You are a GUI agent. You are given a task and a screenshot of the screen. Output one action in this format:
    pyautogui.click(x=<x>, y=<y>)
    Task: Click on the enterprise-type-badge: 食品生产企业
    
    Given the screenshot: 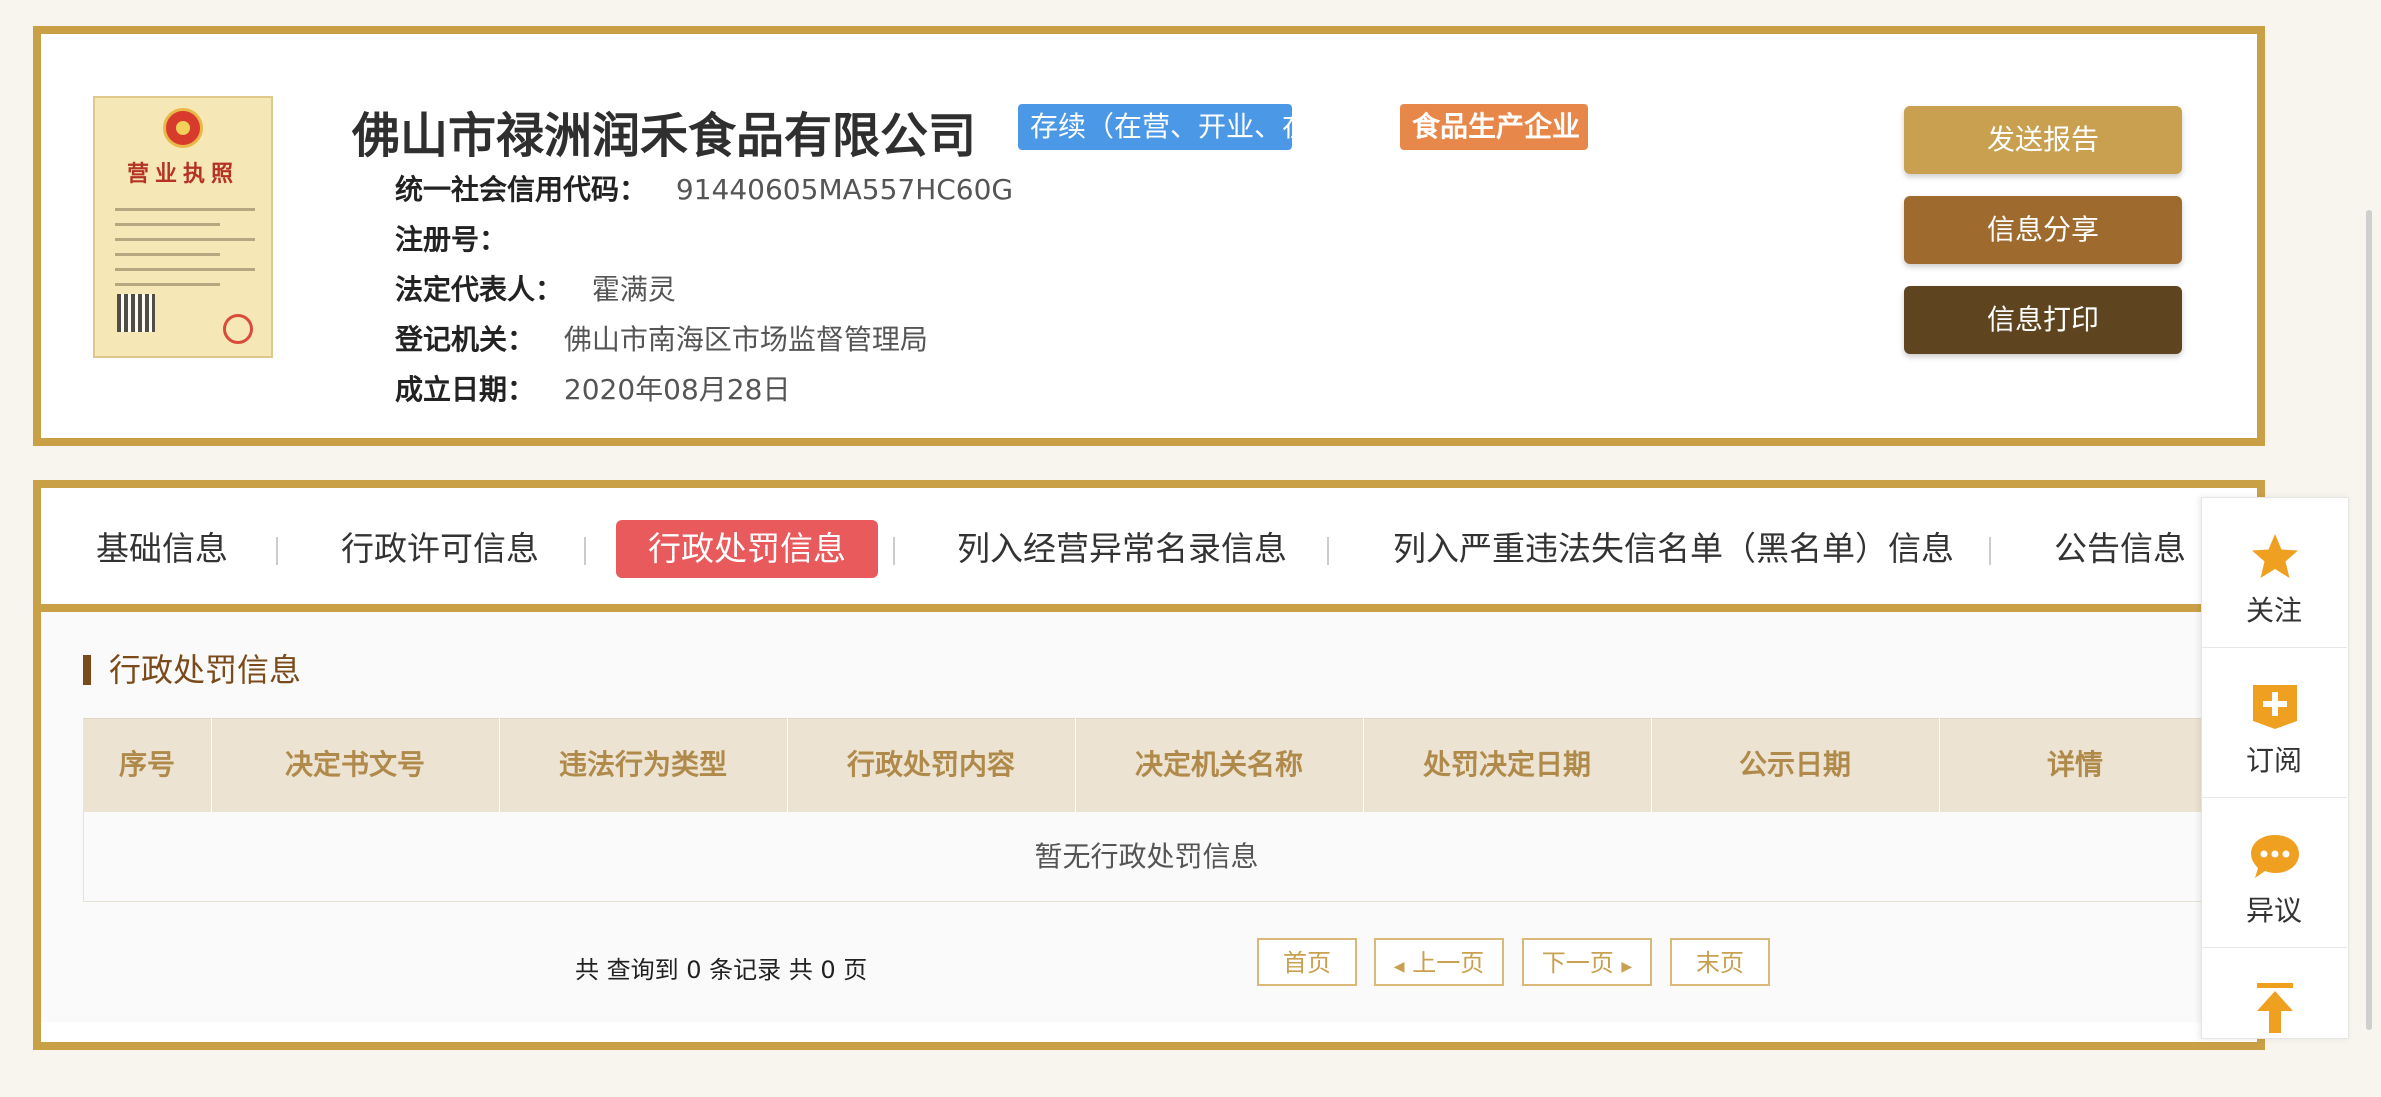 What is the action you would take?
    pyautogui.click(x=1494, y=127)
    